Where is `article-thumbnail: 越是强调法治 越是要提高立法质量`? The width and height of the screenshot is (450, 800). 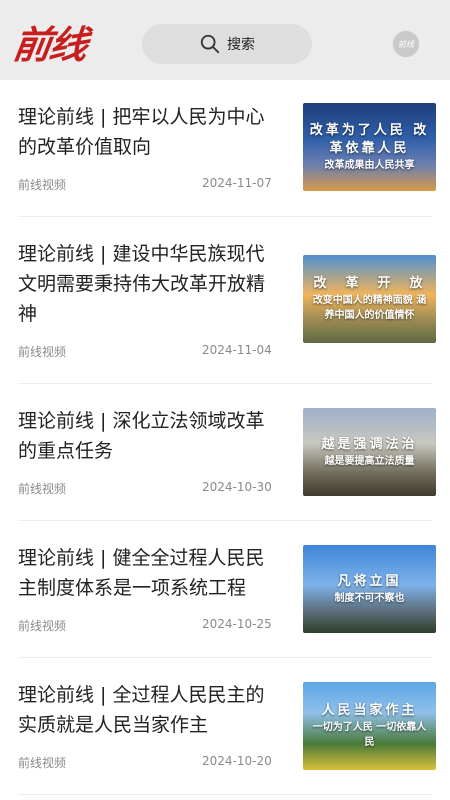 article-thumbnail: 越是强调法治 越是要提高立法质量 is located at coordinates (369, 452).